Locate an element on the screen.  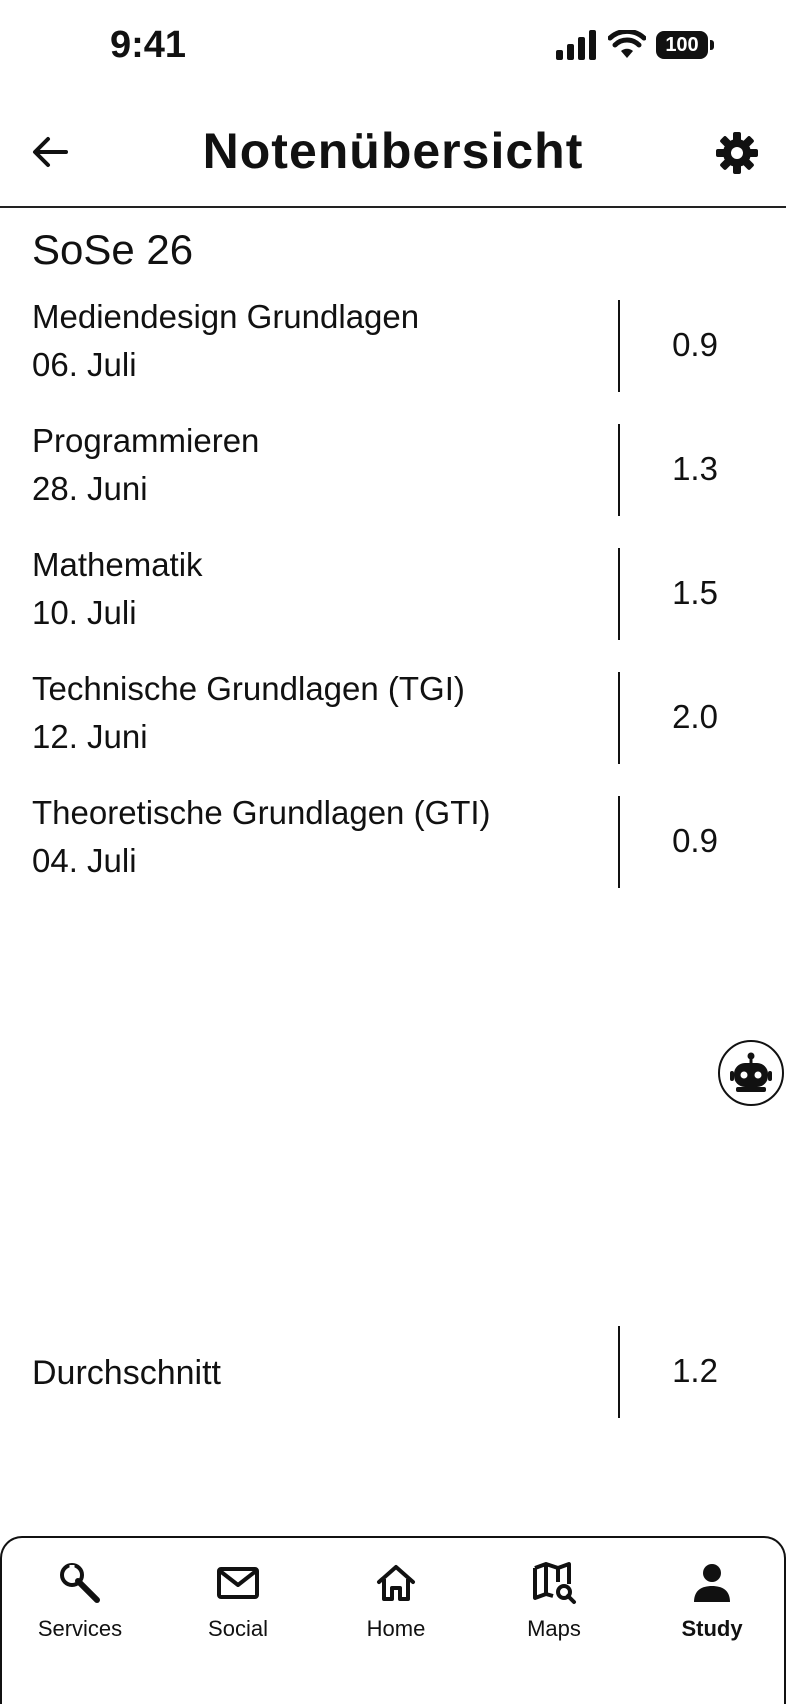
average-row: Durchschnitt 1.2 is located at coordinates (393, 1372).